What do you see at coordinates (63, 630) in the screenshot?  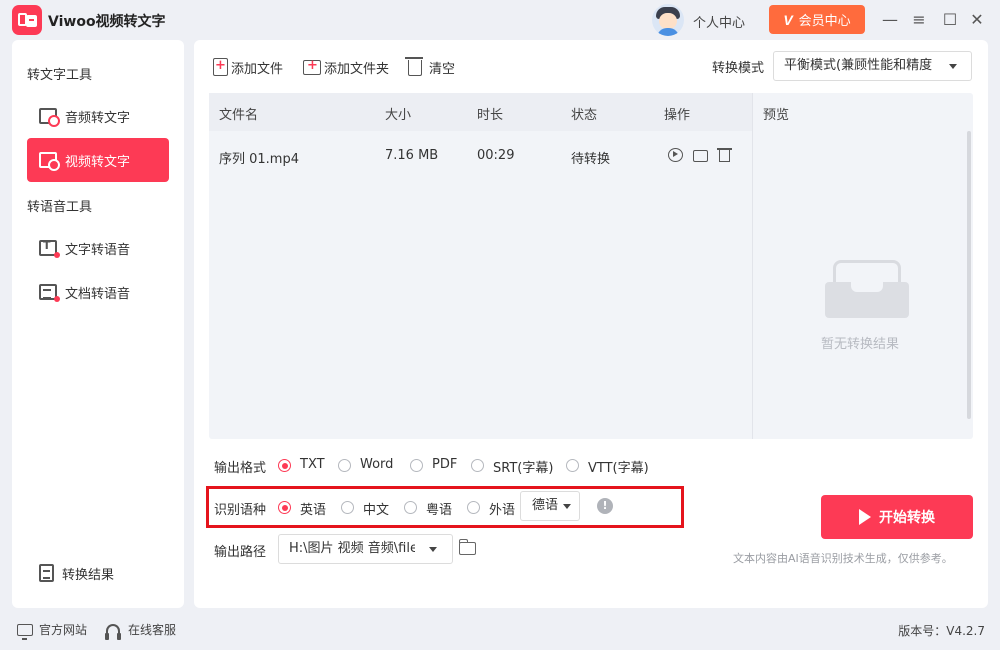 I see `official-website-label: 官方网站` at bounding box center [63, 630].